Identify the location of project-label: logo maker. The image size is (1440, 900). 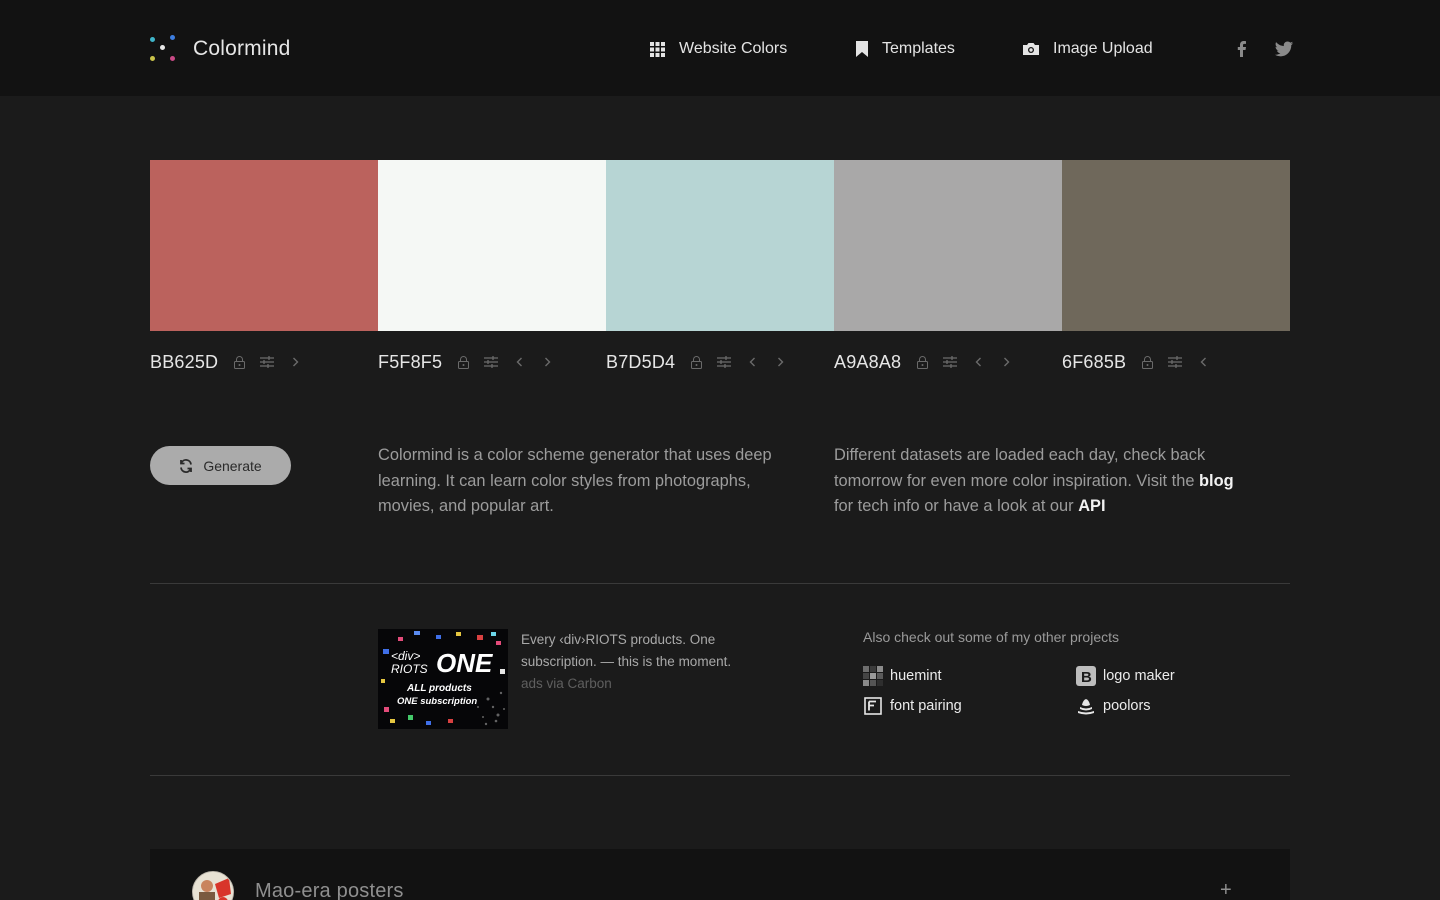
(1139, 676).